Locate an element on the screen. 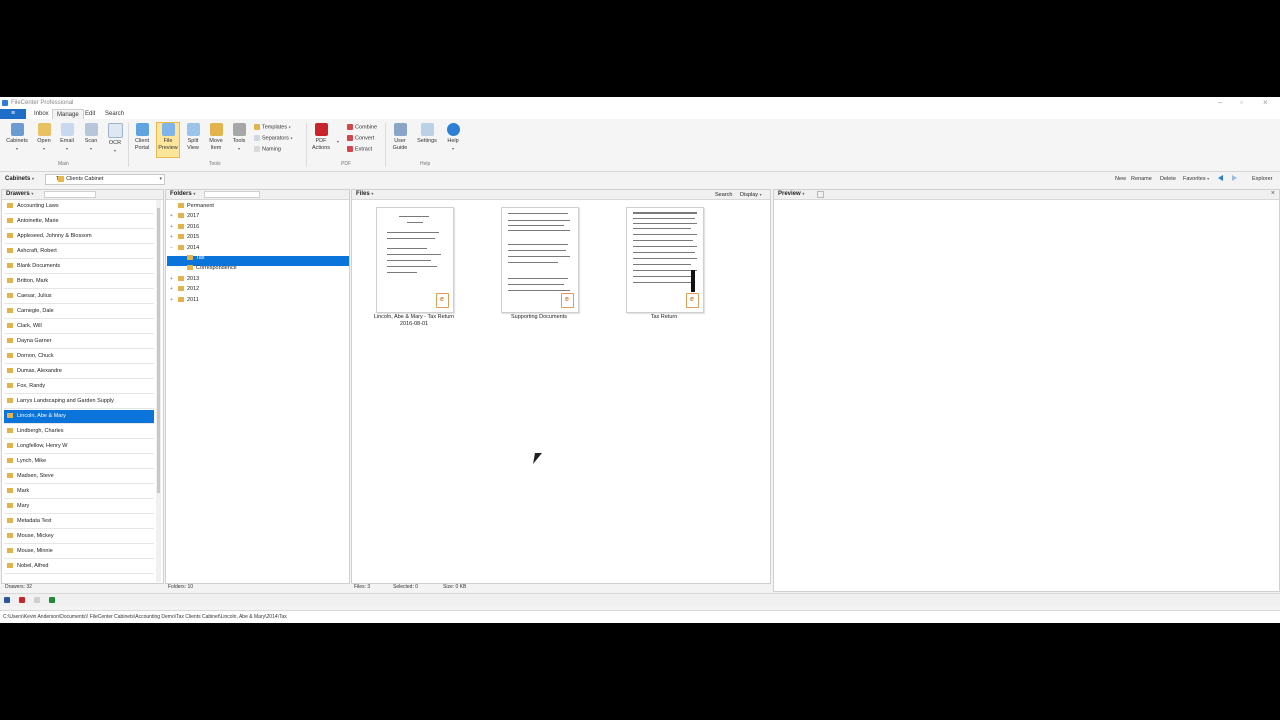  drawer-item: Caesar, Julius is located at coordinates (79, 297).